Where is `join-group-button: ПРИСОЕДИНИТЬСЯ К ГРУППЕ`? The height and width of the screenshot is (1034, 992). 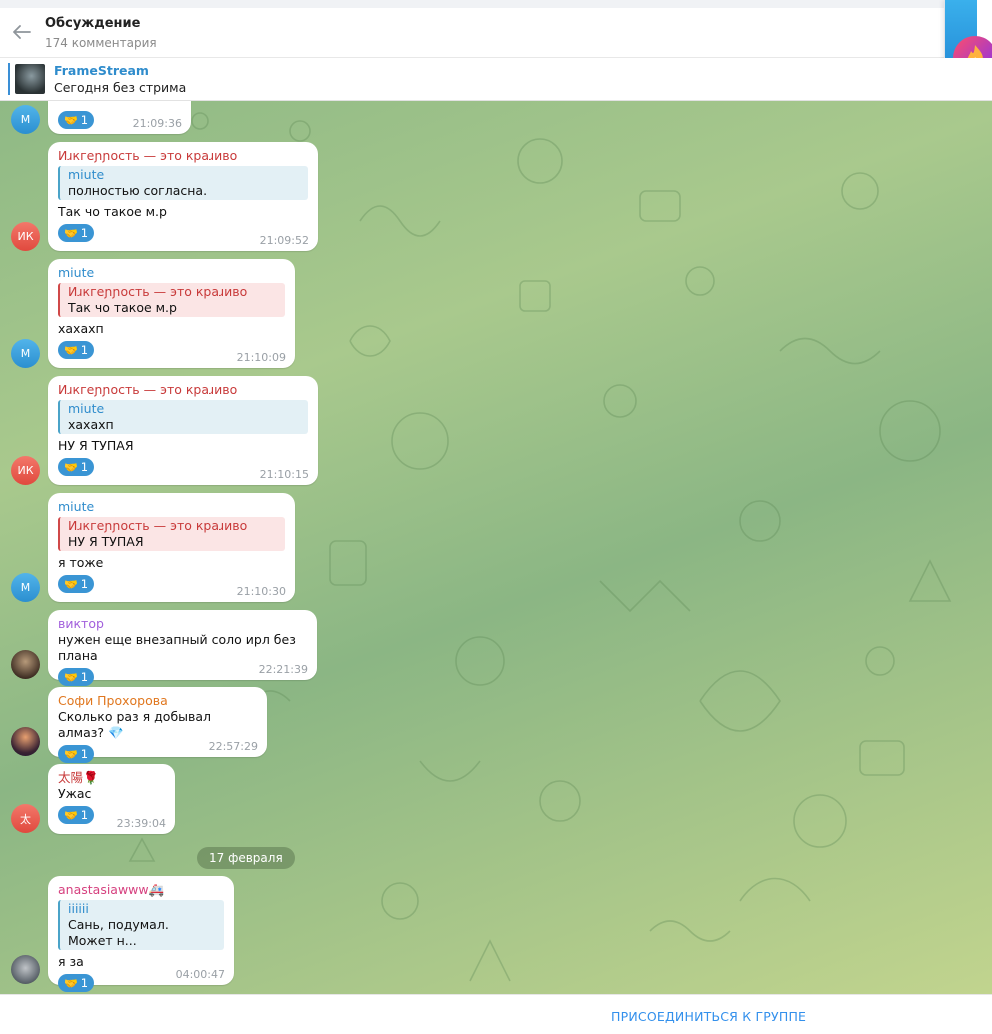 join-group-button: ПРИСОЕДИНИТЬСЯ К ГРУППЕ is located at coordinates (708, 1016).